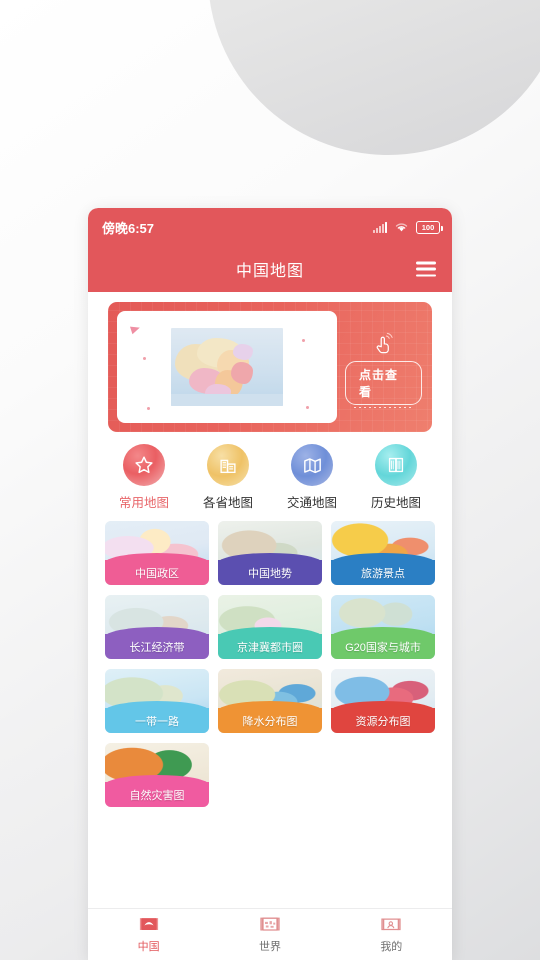 The image size is (540, 960). I want to click on category-item-history-maps: 历史地图, so click(396, 477).